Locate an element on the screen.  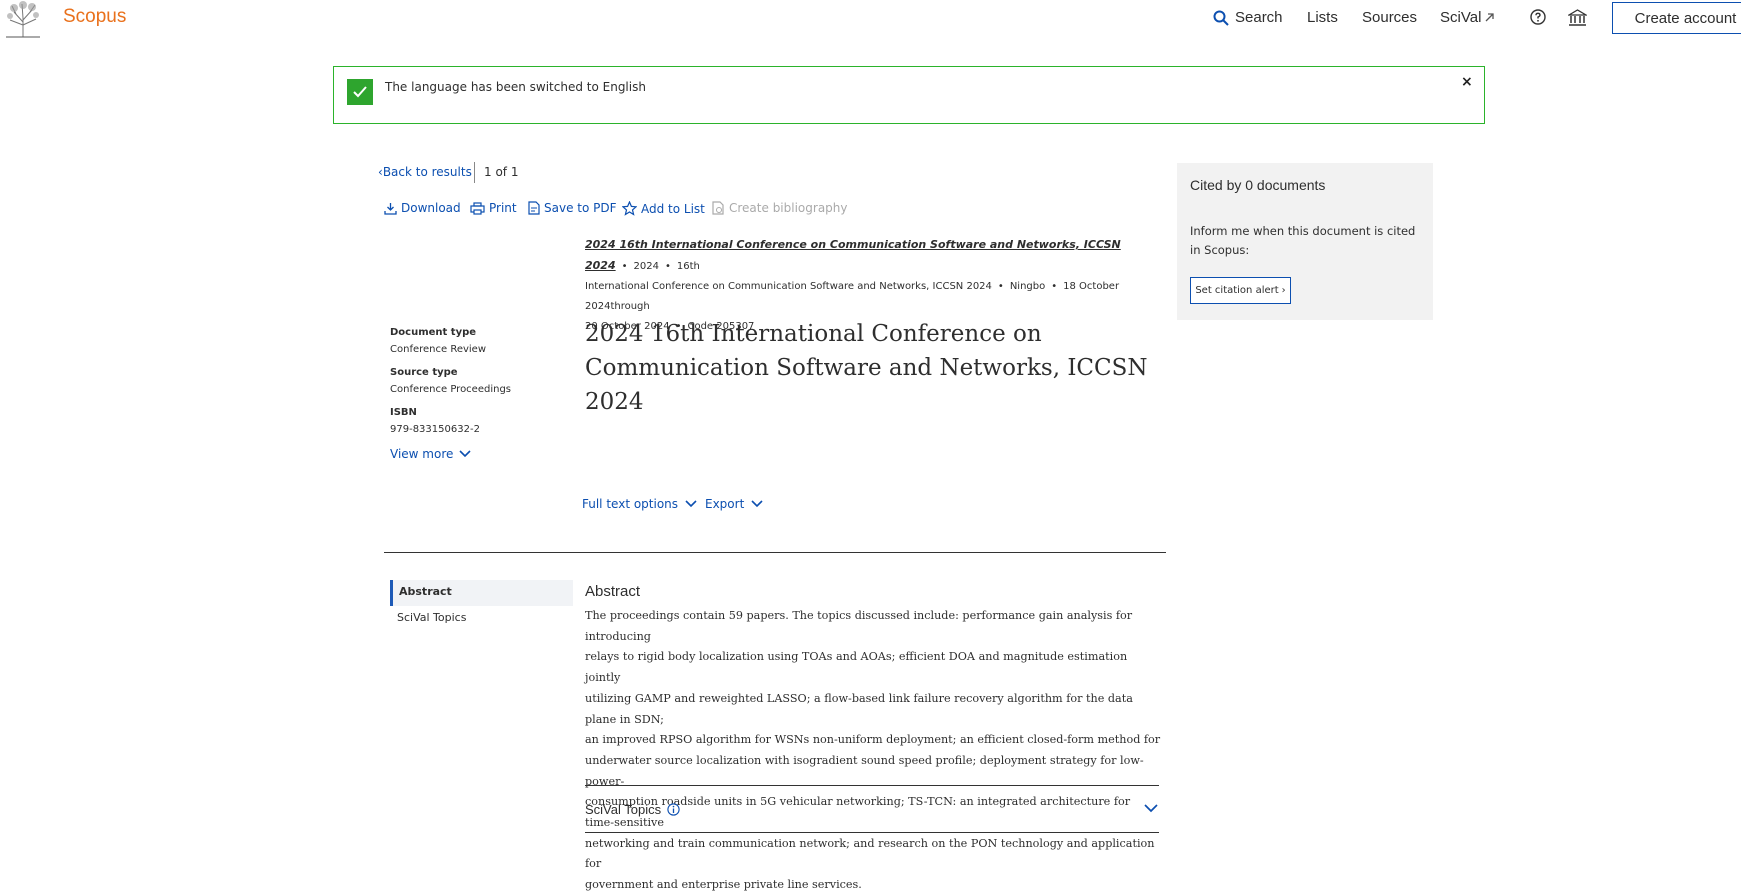
add-to-list-button: Add to List is located at coordinates (663, 208).